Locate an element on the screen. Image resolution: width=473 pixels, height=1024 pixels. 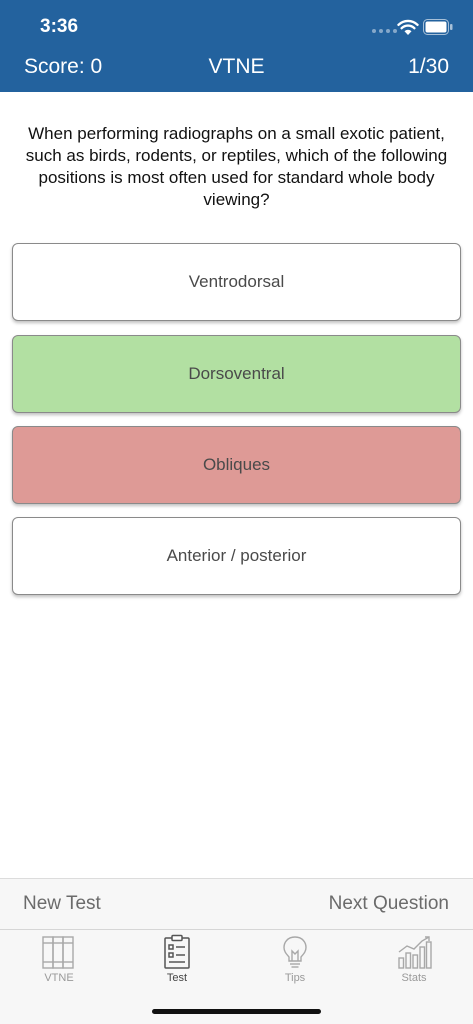
new-test-button: New Test is located at coordinates (62, 904).